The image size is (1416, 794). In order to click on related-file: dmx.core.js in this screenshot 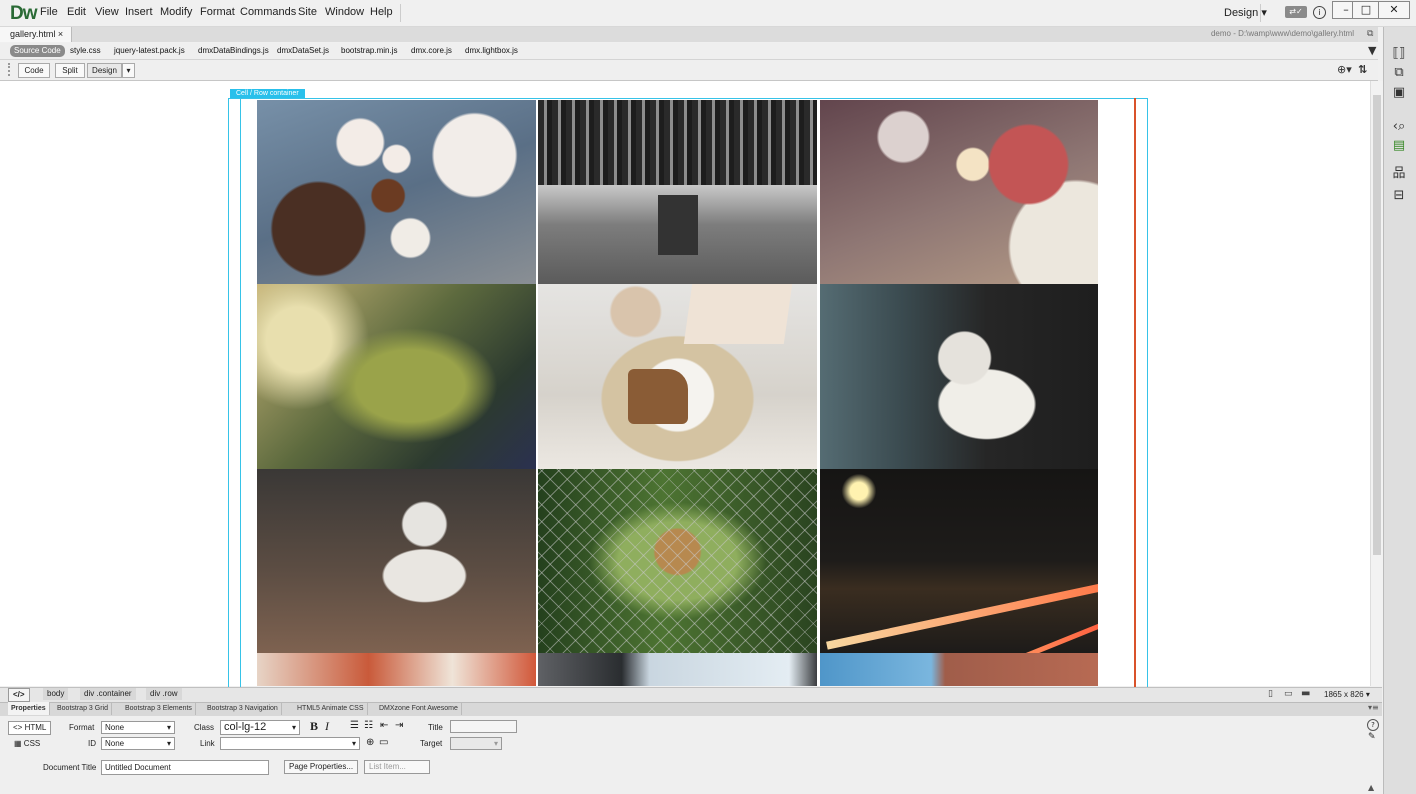, I will do `click(431, 50)`.